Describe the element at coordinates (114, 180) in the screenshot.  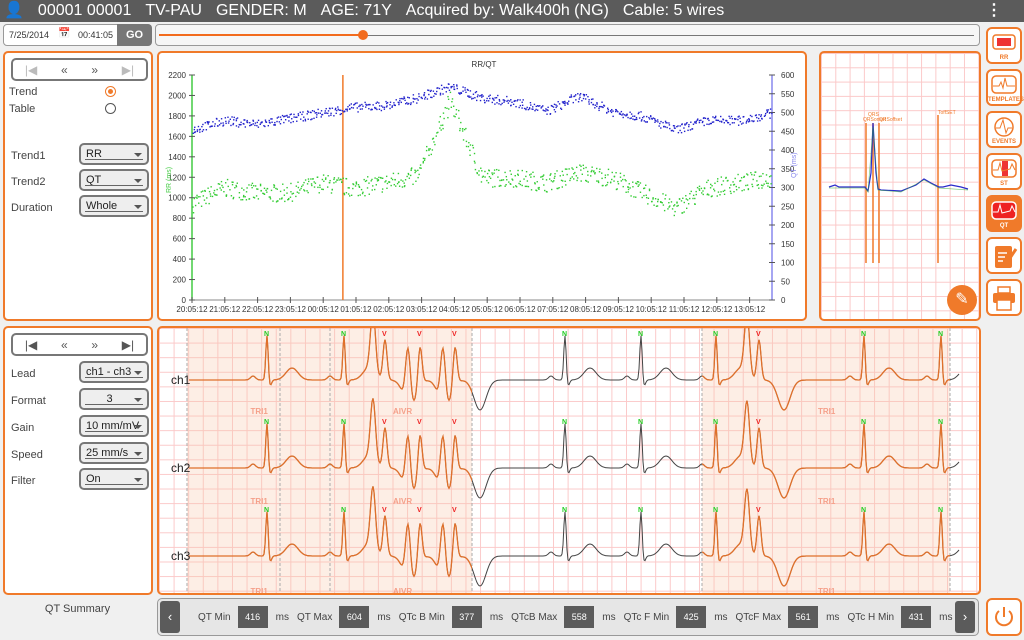
I see `trend2-select: QT` at that location.